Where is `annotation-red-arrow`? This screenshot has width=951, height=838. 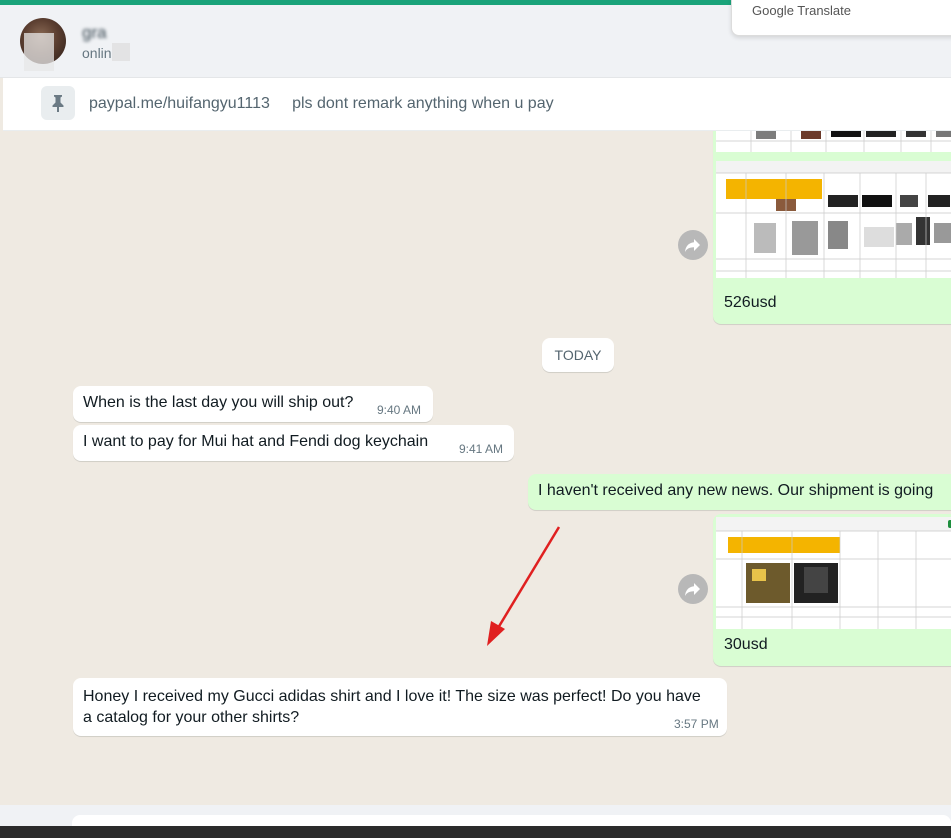 annotation-red-arrow is located at coordinates (524, 586).